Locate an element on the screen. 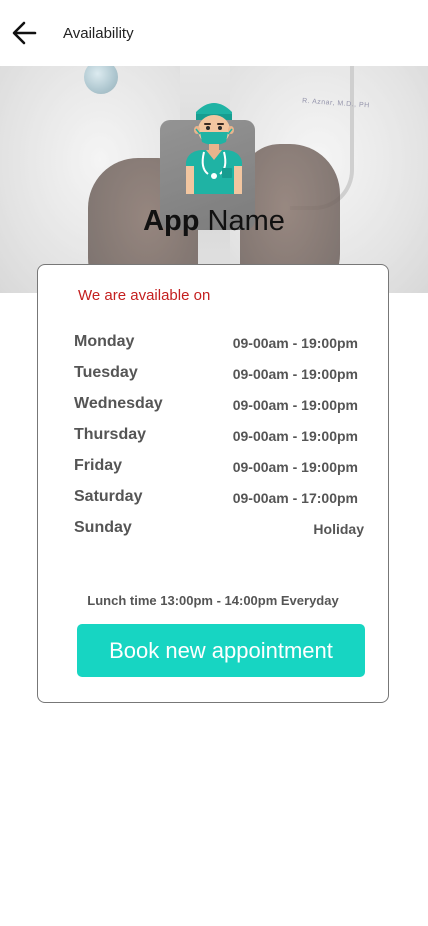 This screenshot has height=926, width=428. schedule-row-monday: Monday 09-00am - 19:00pm is located at coordinates (219, 346).